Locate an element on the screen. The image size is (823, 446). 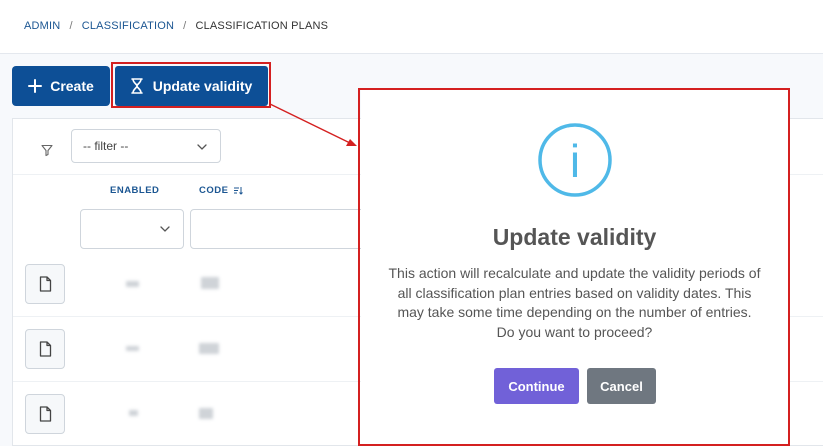
sort-icon is located at coordinates (239, 191).